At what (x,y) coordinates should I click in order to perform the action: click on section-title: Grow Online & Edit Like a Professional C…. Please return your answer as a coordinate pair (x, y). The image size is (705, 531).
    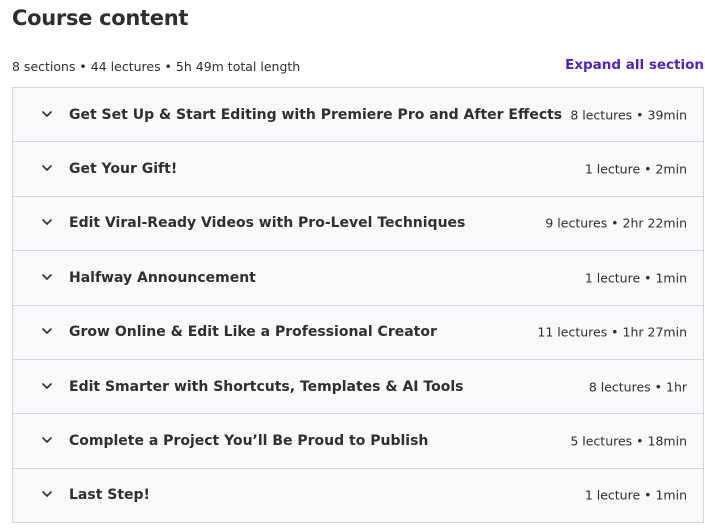
    Looking at the image, I should click on (253, 332).